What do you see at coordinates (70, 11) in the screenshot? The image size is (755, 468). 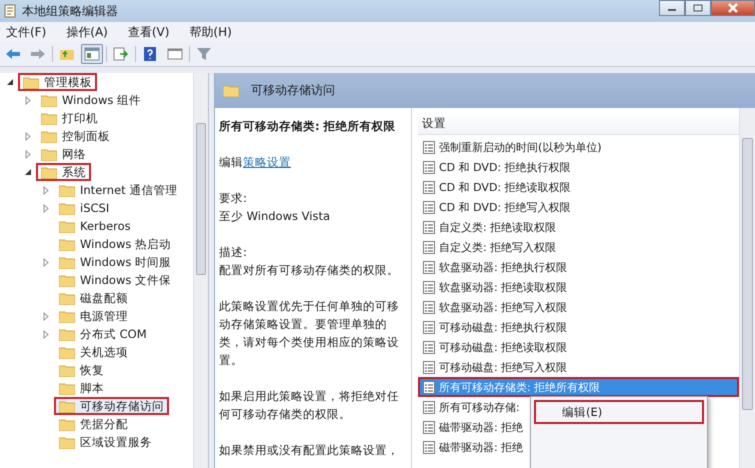 I see `window-title: 本地组策略编辑器` at bounding box center [70, 11].